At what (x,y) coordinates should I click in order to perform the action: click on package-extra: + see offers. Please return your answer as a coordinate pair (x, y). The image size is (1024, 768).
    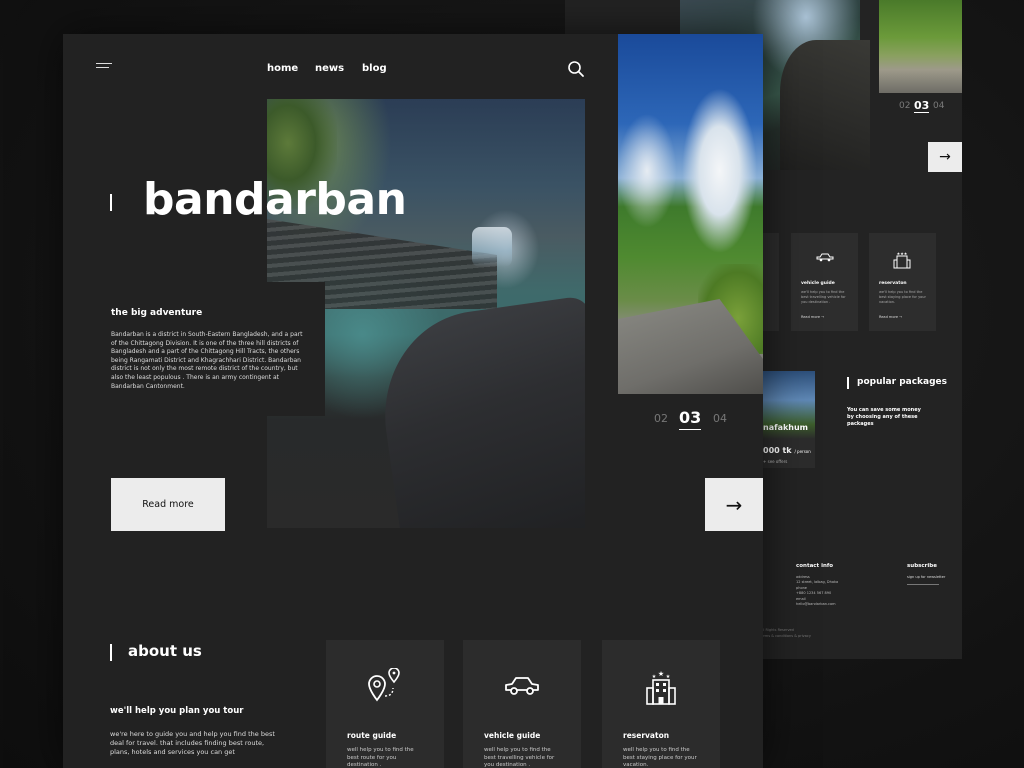
    Looking at the image, I should click on (775, 461).